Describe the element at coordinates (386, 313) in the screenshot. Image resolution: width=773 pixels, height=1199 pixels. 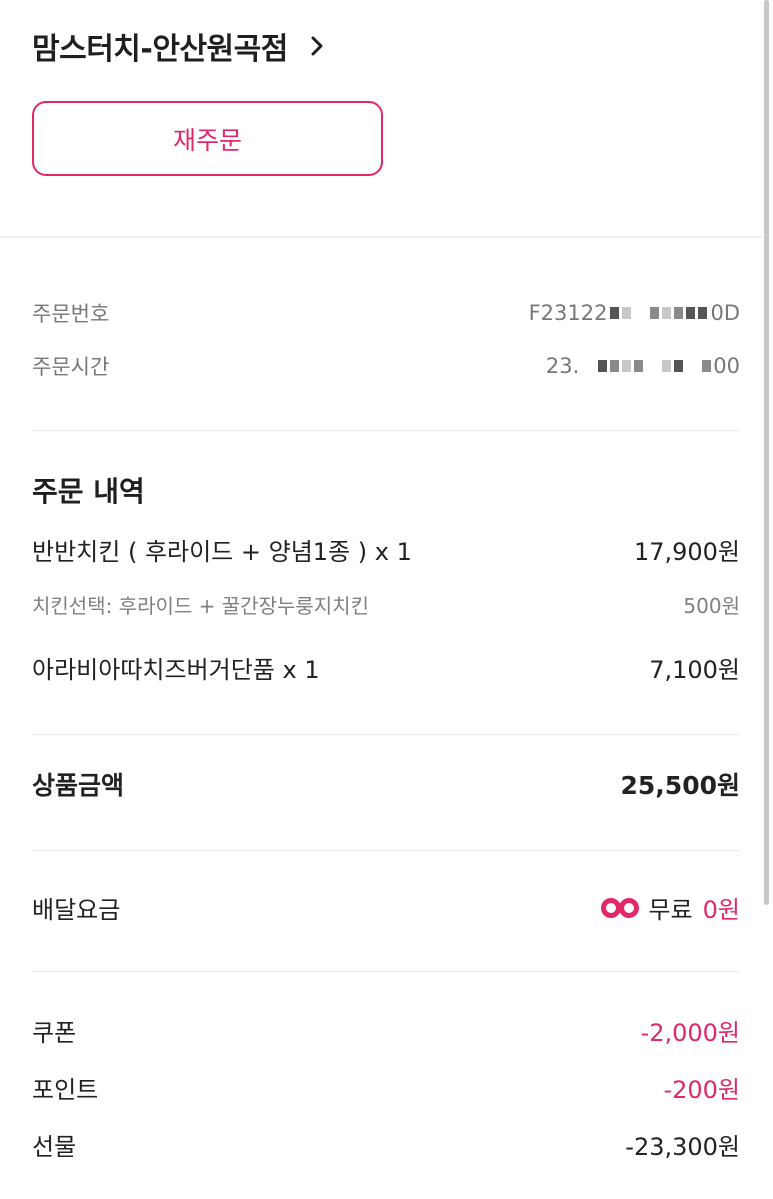
I see `order-number-row: 주문번호 F23122 0D` at that location.